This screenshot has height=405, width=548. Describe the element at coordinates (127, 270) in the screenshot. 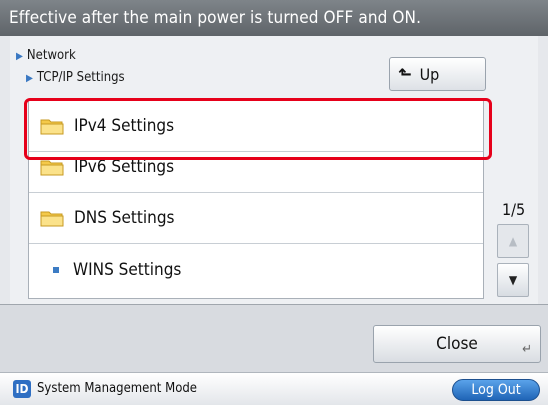

I see `list-item-label: WINS Settings` at that location.